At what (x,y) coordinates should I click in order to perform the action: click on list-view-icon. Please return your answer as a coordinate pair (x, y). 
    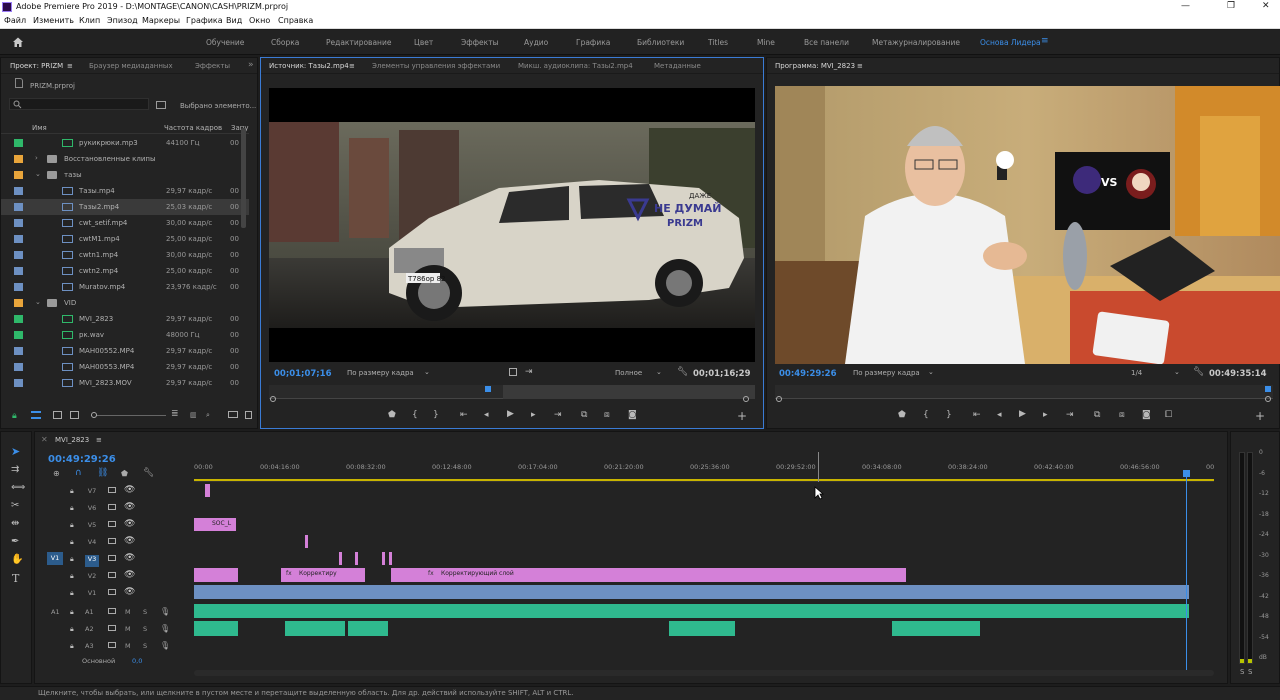
    Looking at the image, I should click on (36, 415).